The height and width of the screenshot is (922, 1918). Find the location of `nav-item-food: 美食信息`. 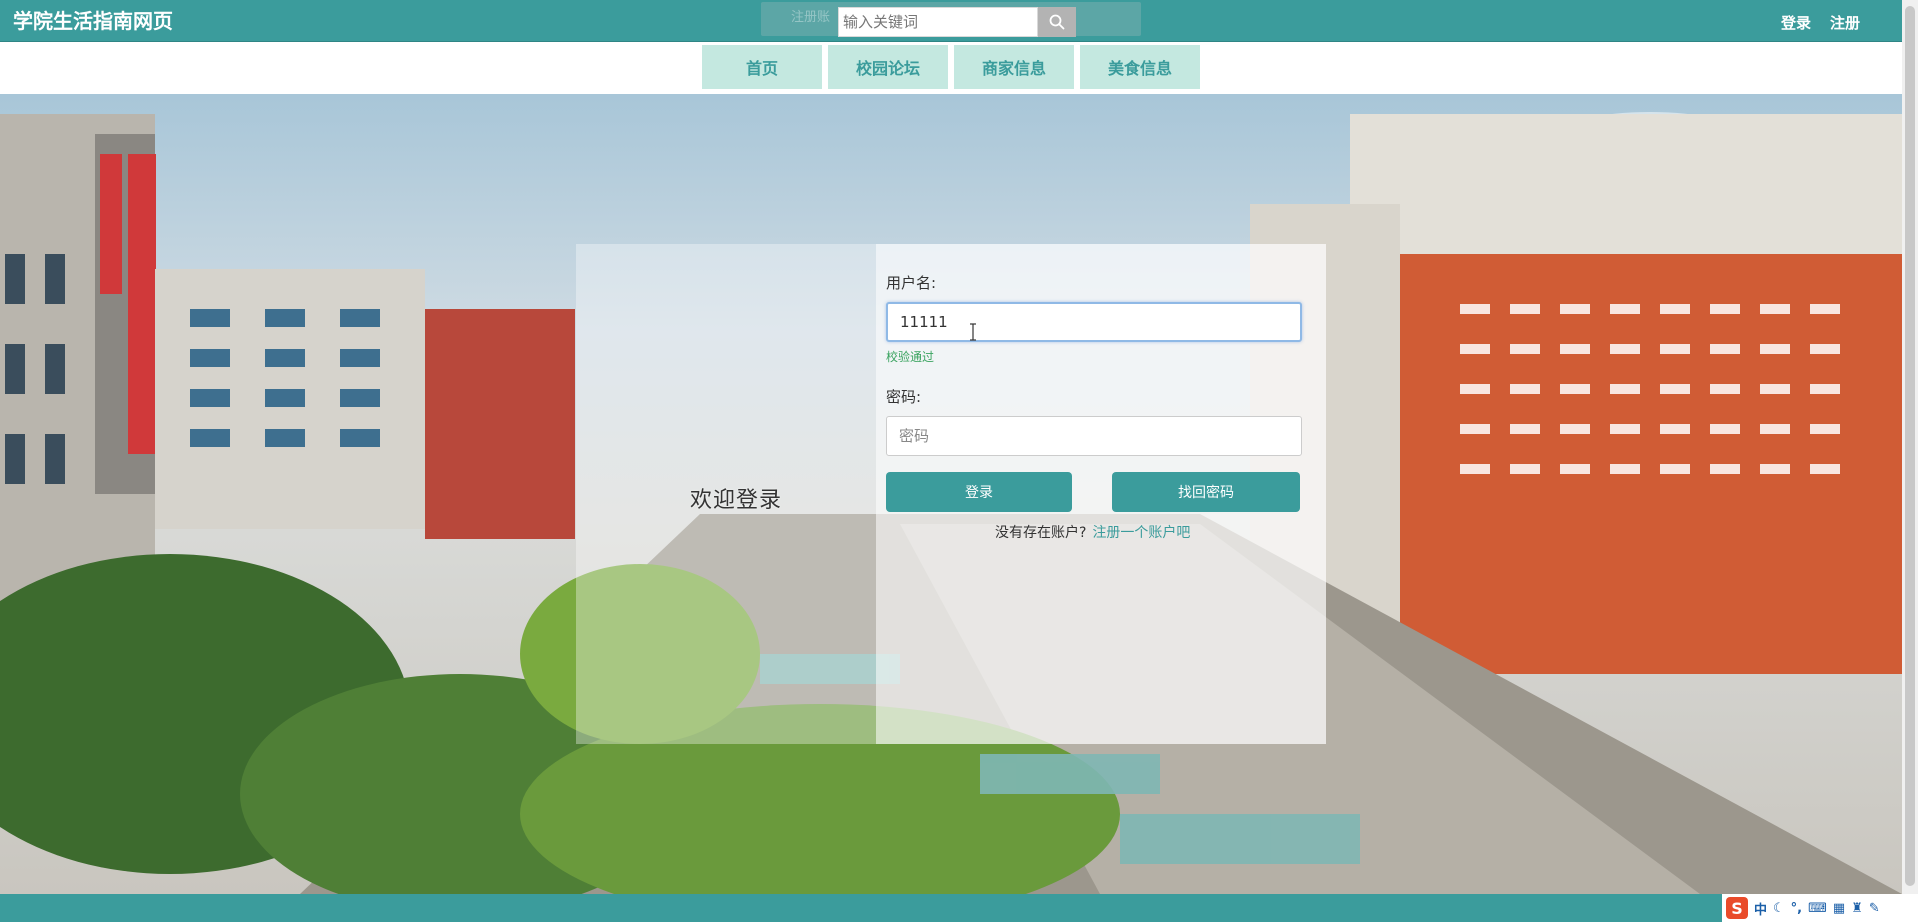

nav-item-food: 美食信息 is located at coordinates (1140, 67).